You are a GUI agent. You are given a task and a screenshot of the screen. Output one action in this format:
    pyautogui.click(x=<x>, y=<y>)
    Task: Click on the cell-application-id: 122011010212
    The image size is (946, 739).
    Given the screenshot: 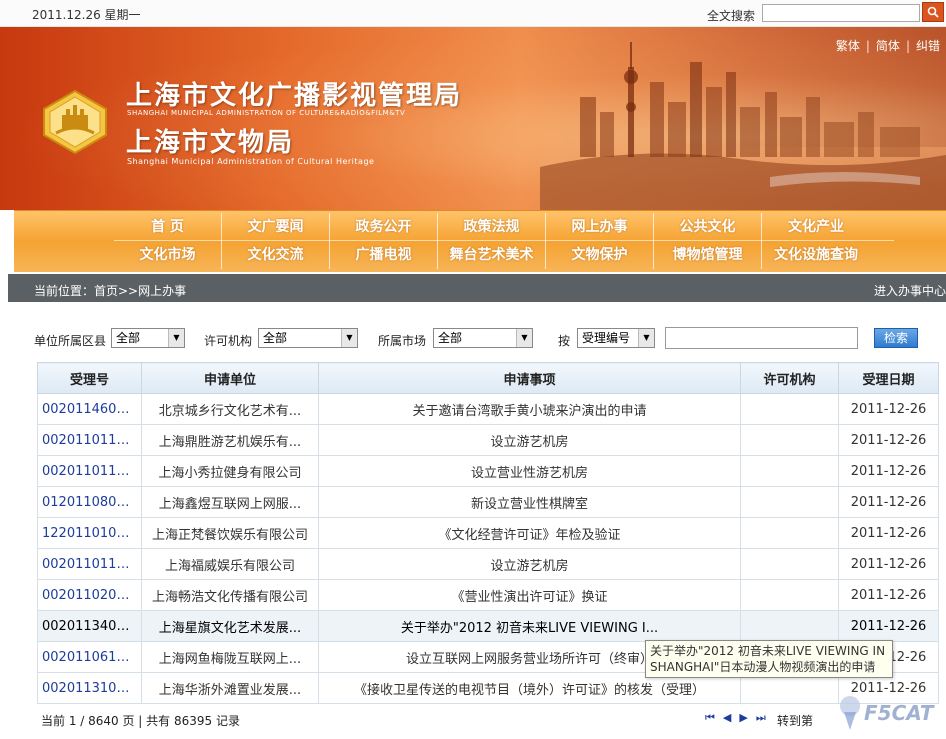 What is the action you would take?
    pyautogui.click(x=89, y=533)
    